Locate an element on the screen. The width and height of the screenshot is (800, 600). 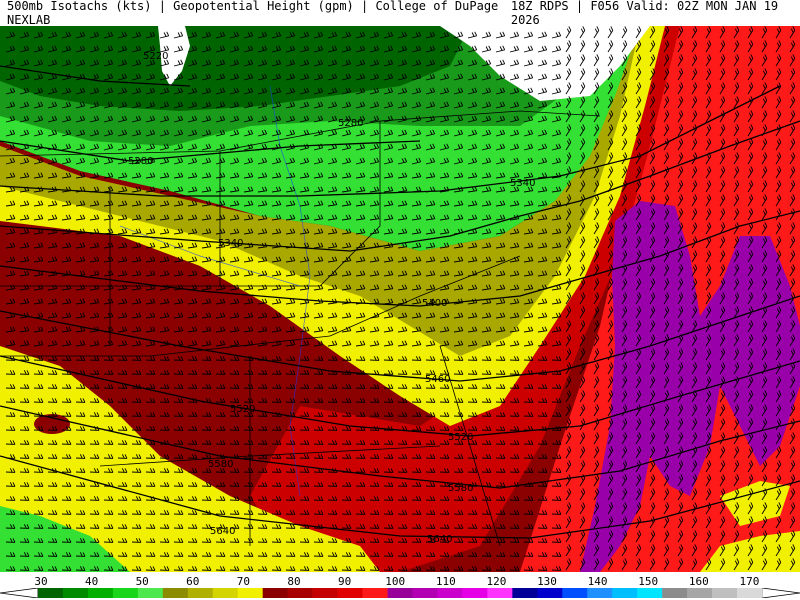
colorbar-arrow-left is located at coordinates (19, 593).